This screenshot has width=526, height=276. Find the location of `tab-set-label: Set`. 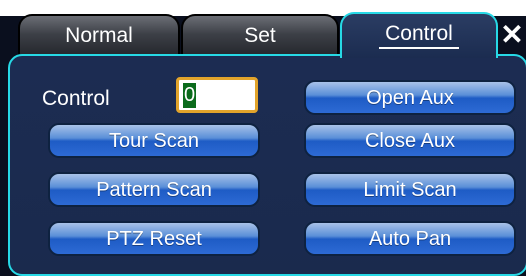

tab-set-label: Set is located at coordinates (260, 35).